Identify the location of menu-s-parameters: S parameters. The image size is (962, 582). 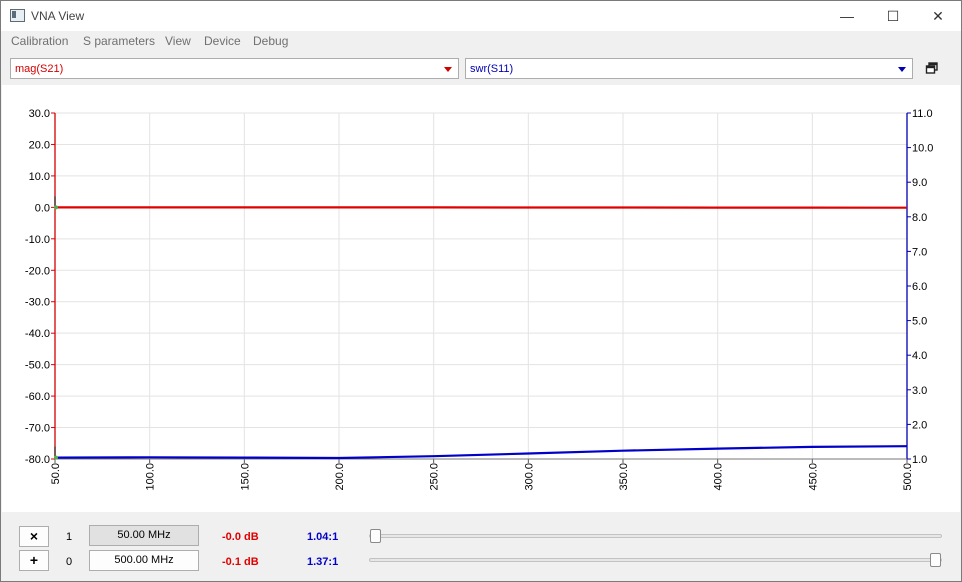
(119, 41).